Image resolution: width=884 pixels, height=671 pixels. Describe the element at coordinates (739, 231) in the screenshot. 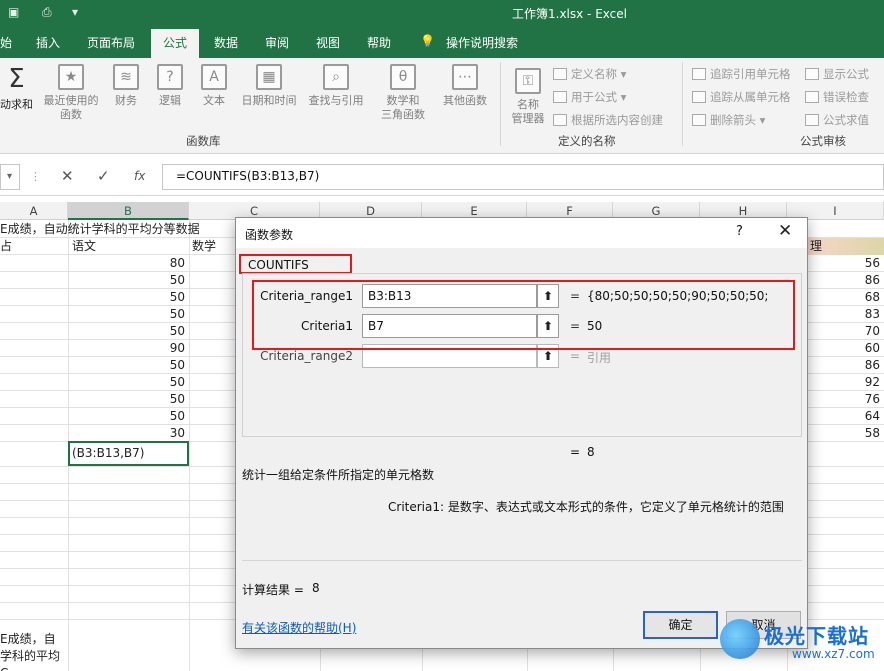

I see `help-icon: ?` at that location.